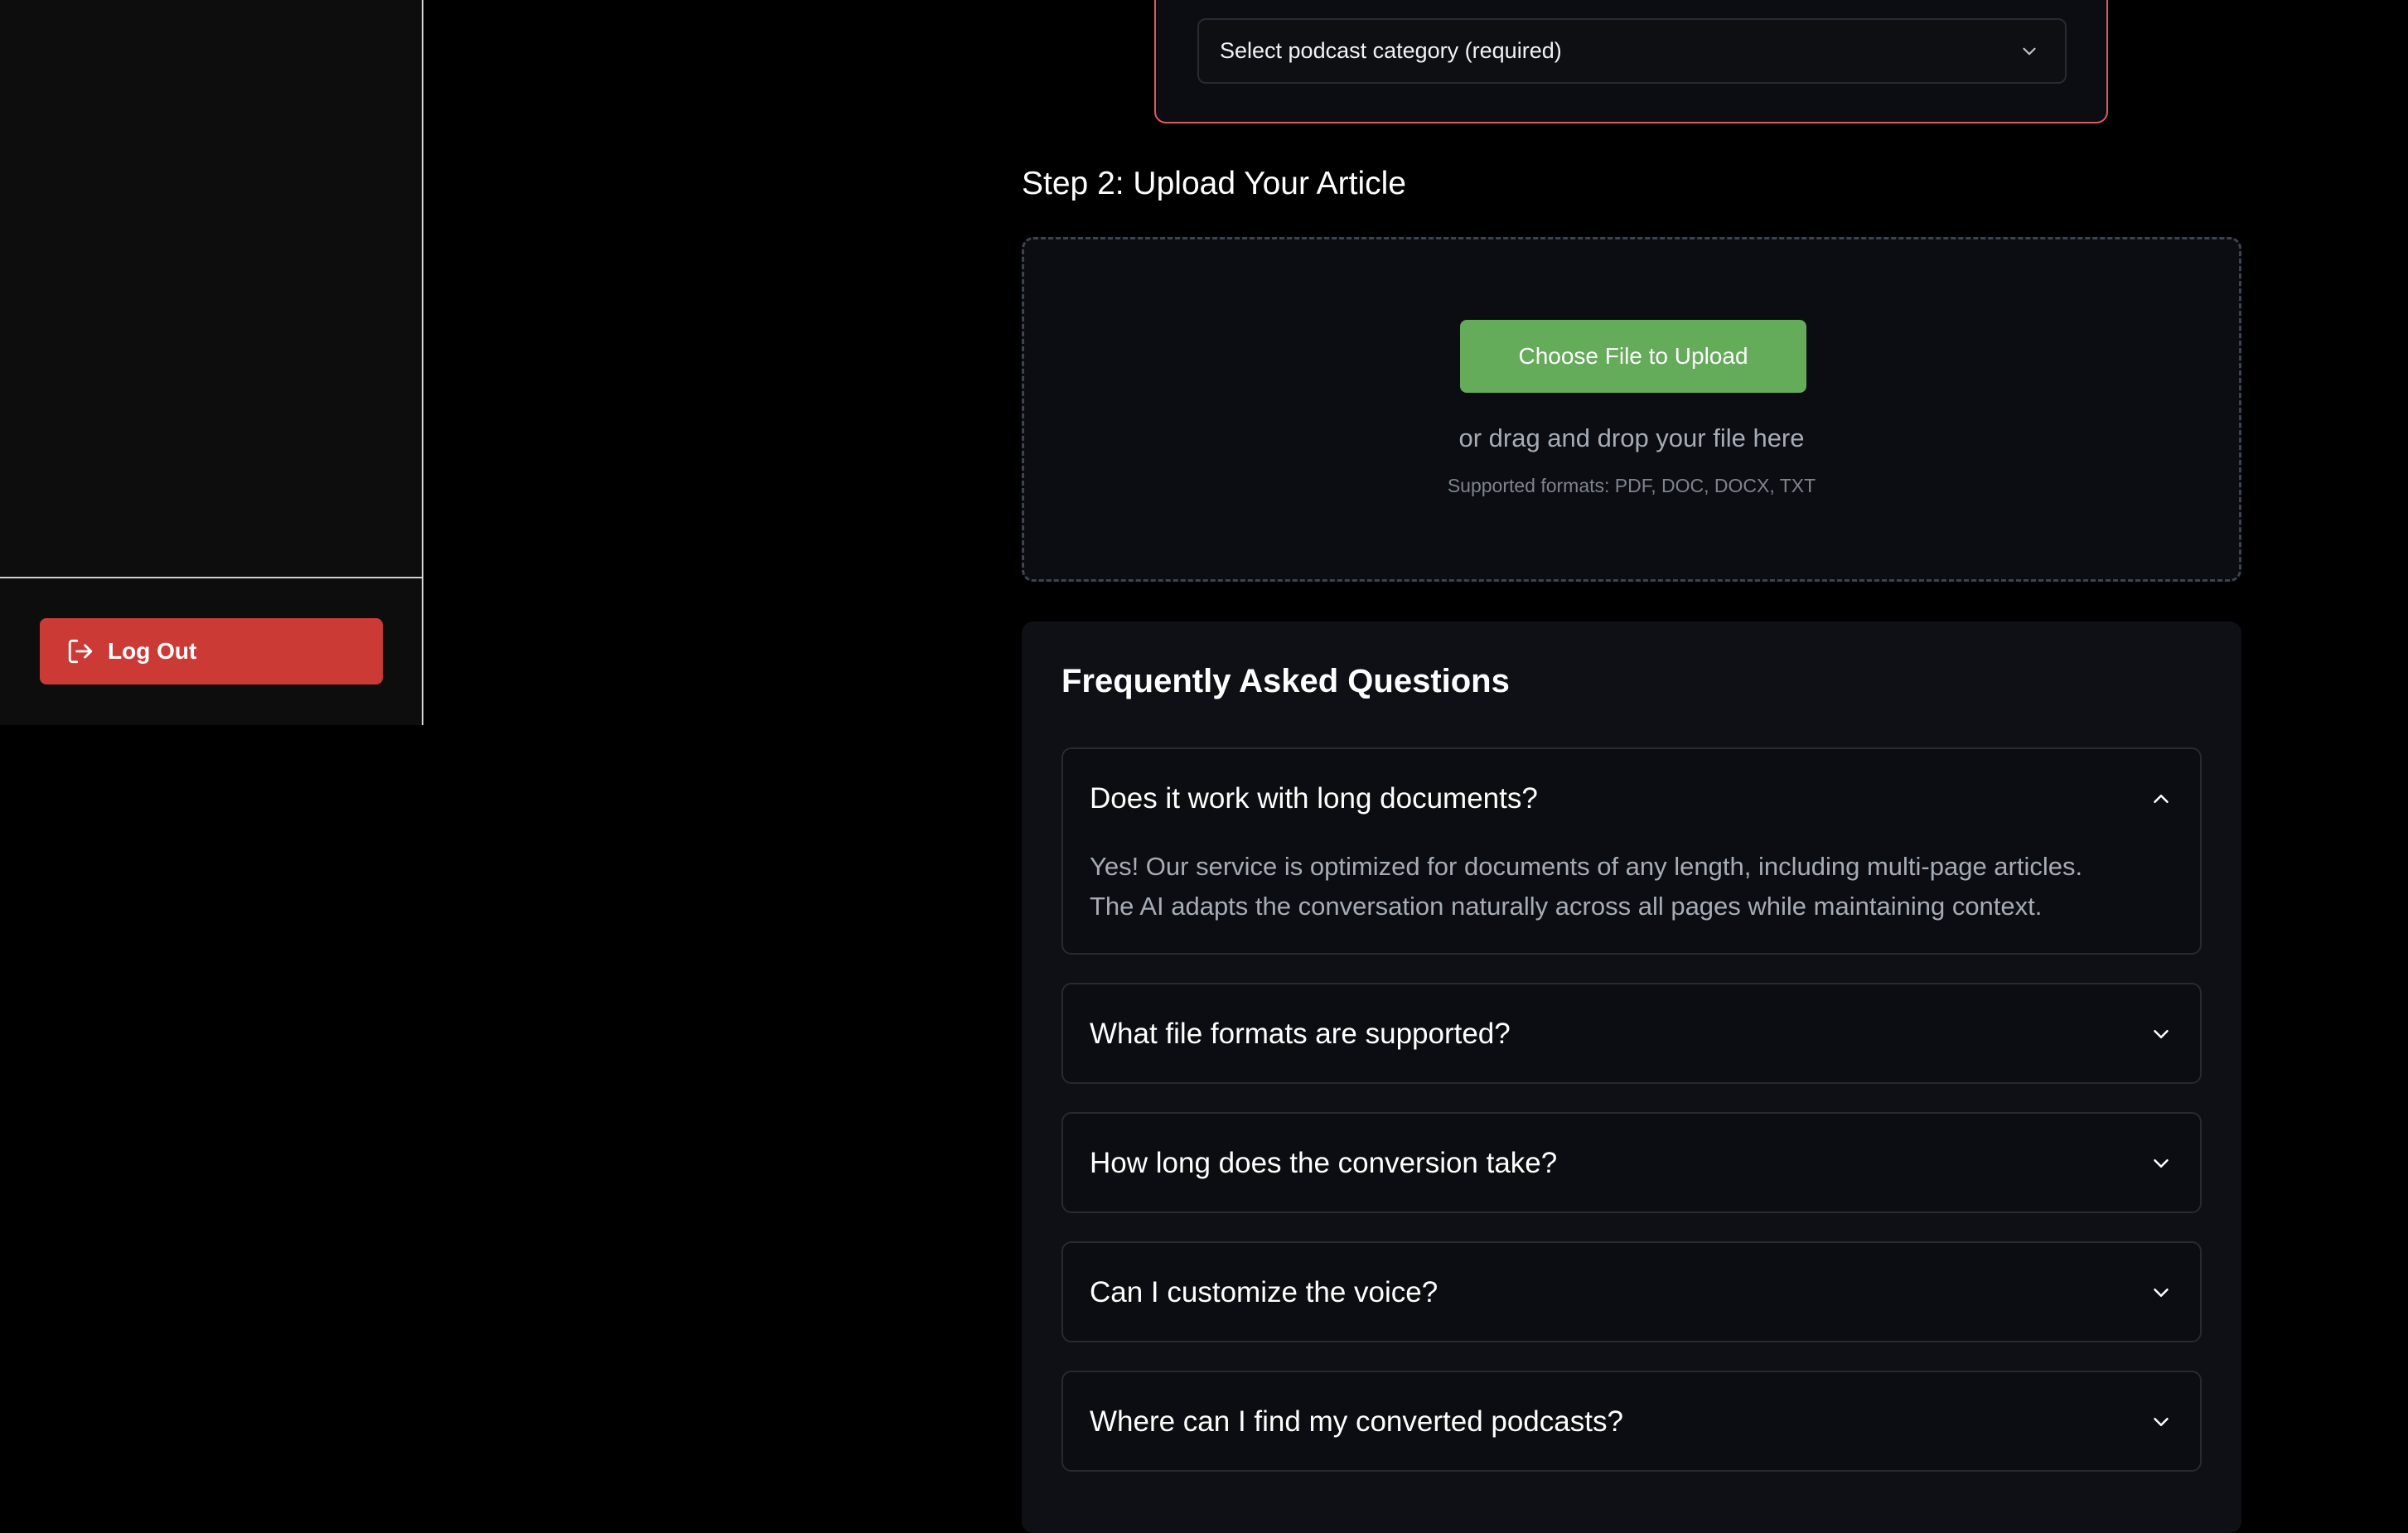  I want to click on faq-question-toggle: Where can I find my converted podcasts?, so click(1631, 1422).